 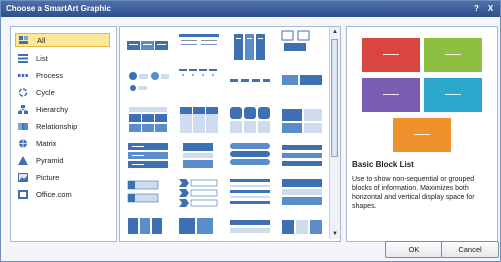 I want to click on gallery-scrollbar: ▲ ▼, so click(x=334, y=133).